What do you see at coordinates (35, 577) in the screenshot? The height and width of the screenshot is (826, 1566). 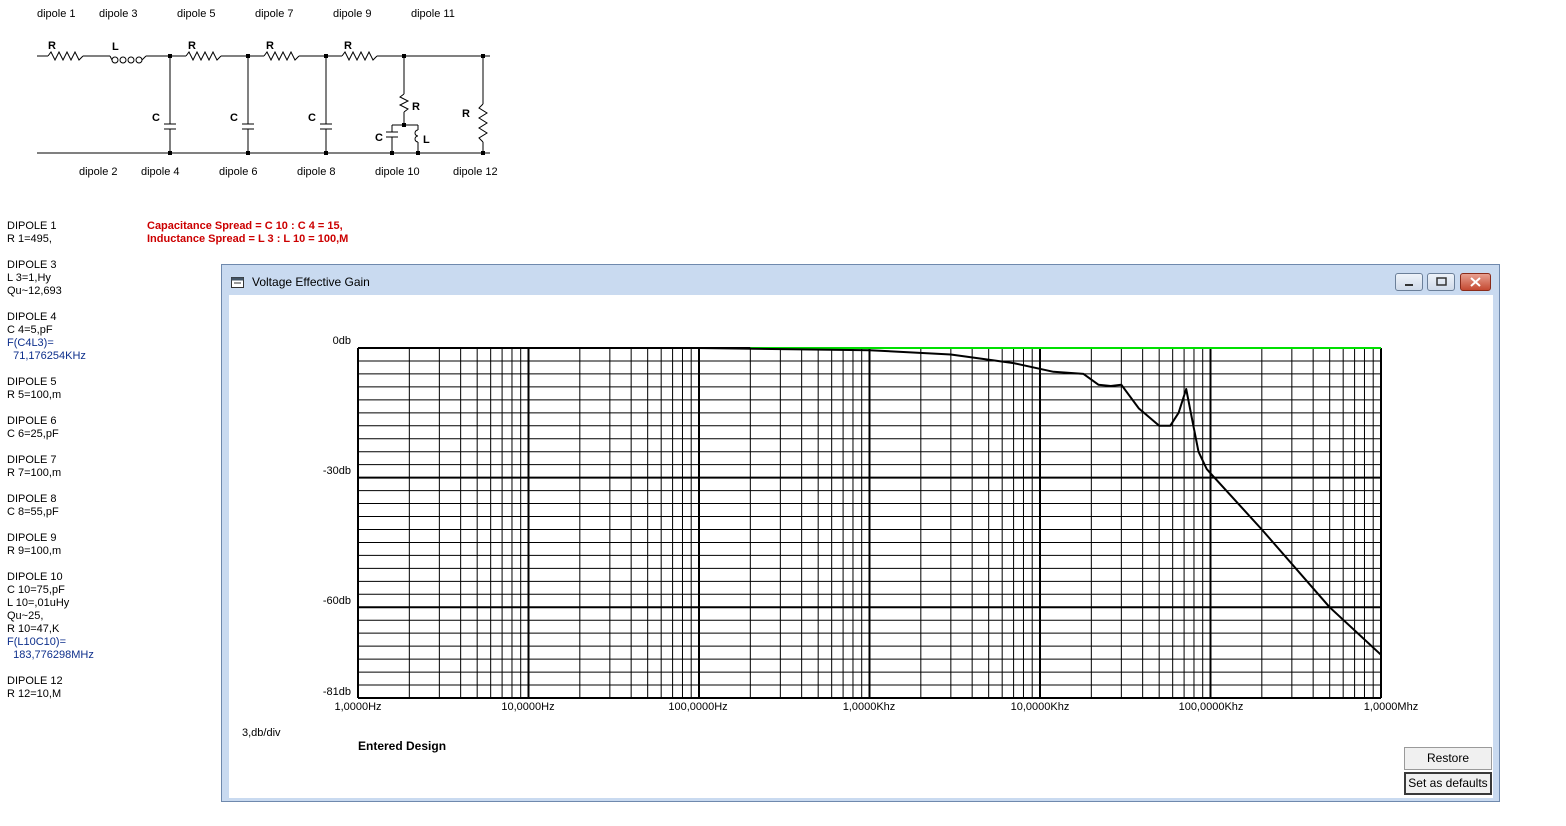 I see `dipole-param-heading: DIPOLE 10` at bounding box center [35, 577].